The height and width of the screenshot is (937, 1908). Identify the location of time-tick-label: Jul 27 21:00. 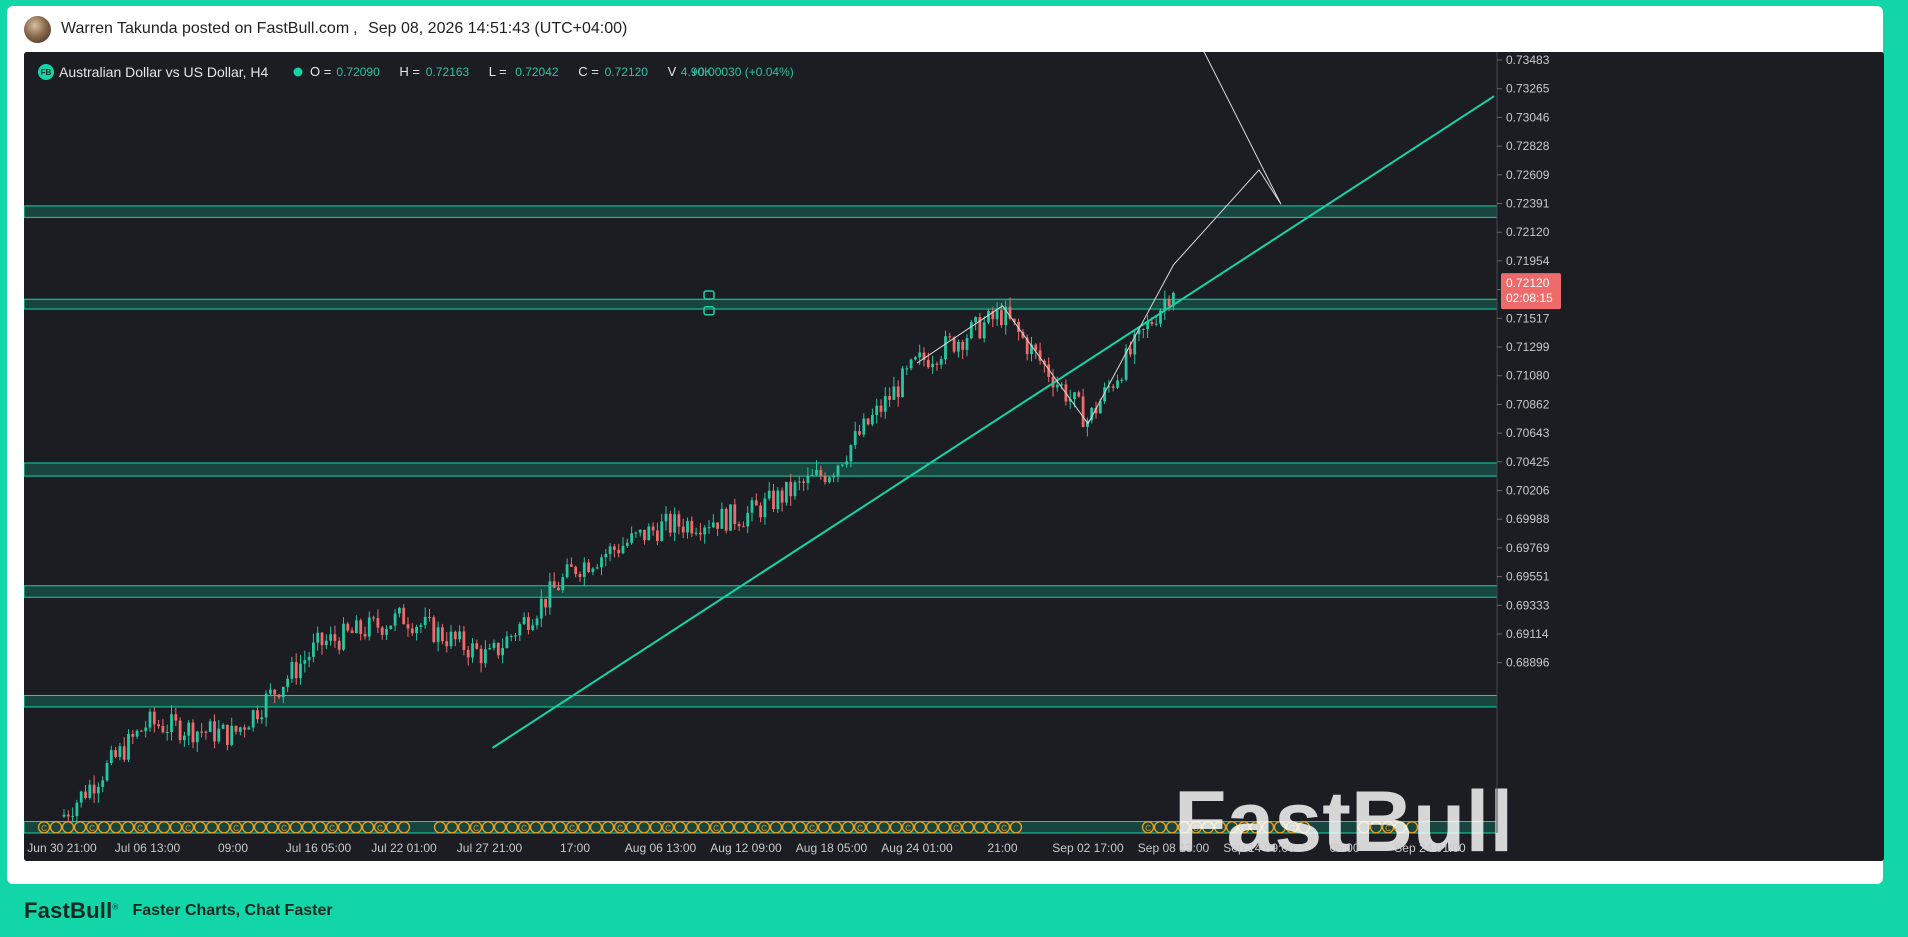
(490, 848).